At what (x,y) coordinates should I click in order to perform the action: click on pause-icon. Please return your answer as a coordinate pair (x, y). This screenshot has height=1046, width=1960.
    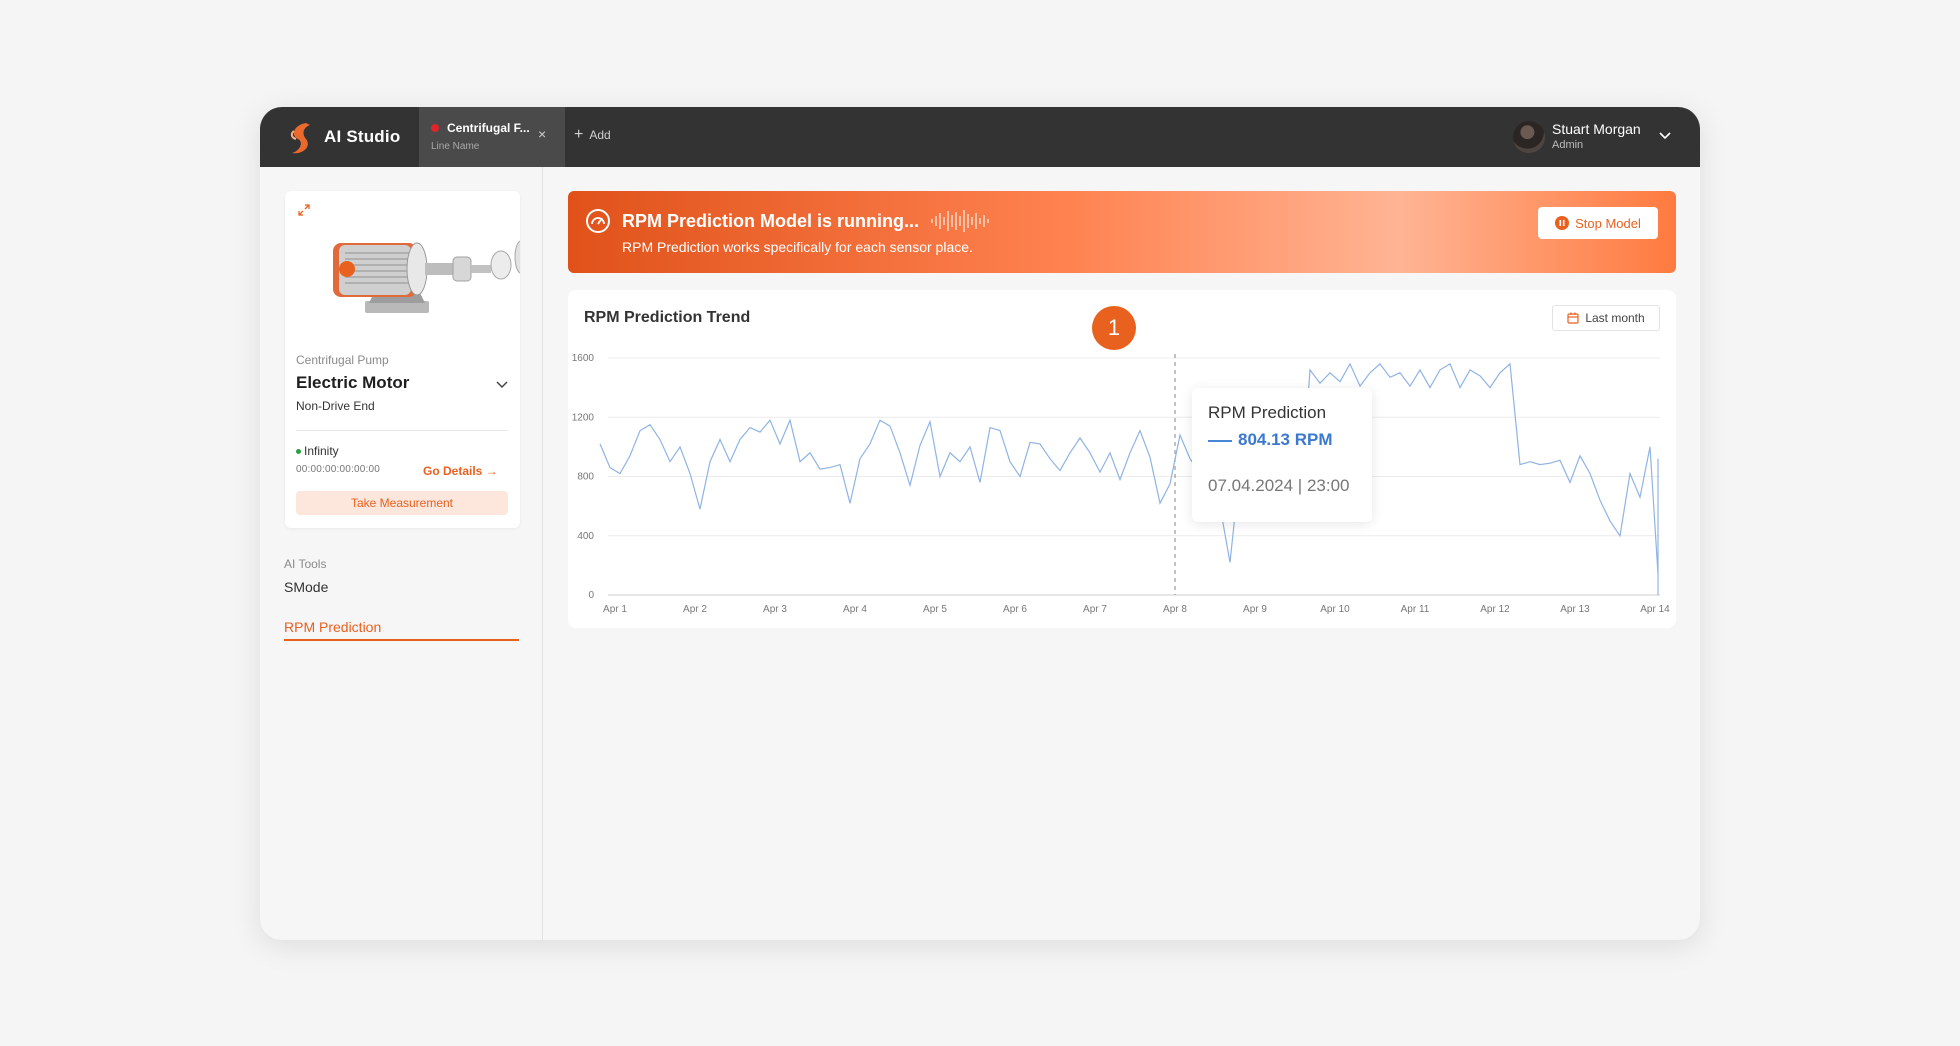
    Looking at the image, I should click on (1562, 223).